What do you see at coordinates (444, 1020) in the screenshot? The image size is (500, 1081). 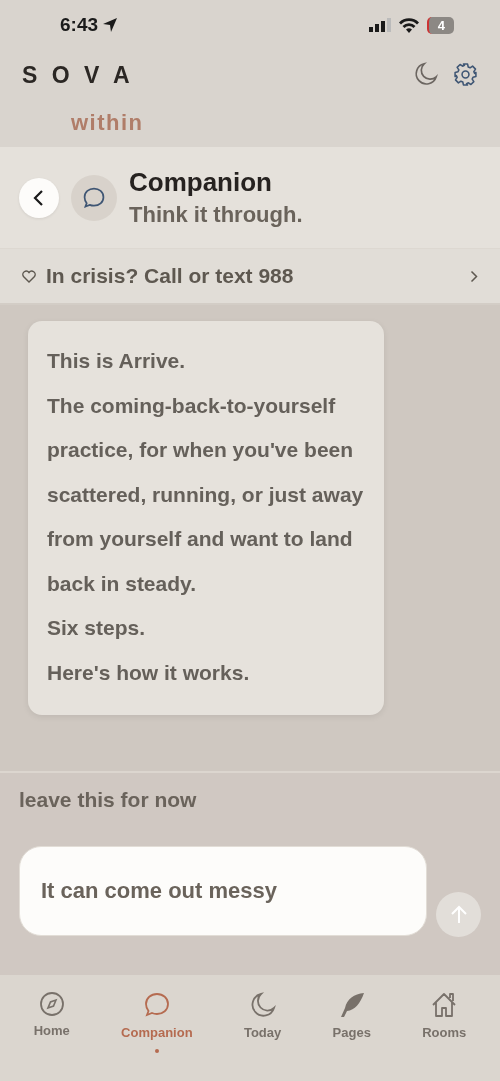 I see `tab: Rooms` at bounding box center [444, 1020].